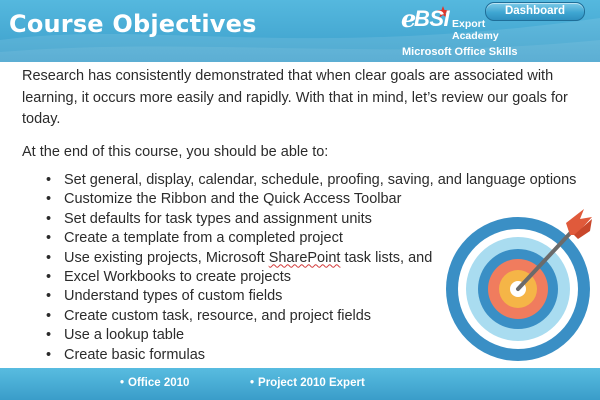 The width and height of the screenshot is (600, 400). I want to click on footer-item-project: • Project 2010 Expert, so click(307, 383).